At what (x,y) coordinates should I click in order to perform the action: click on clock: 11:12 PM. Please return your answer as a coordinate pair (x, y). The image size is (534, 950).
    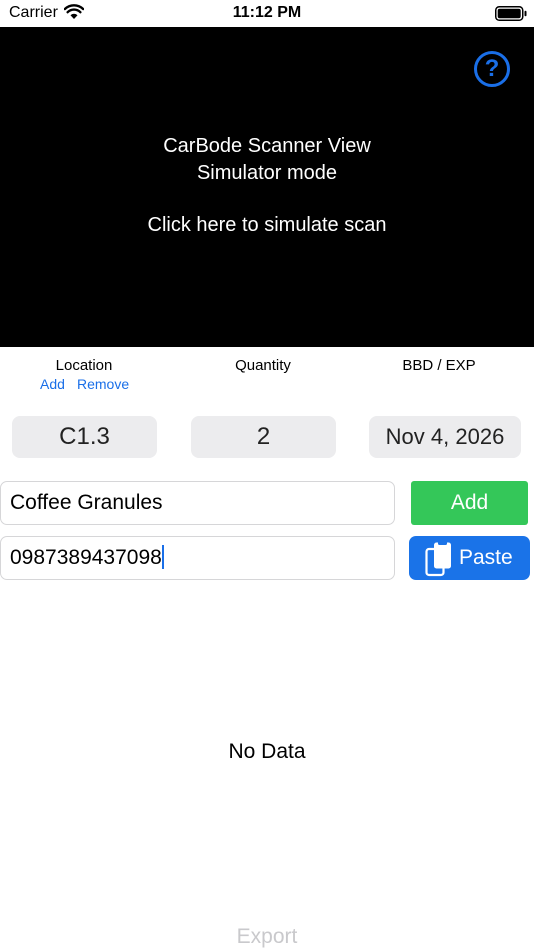
    Looking at the image, I should click on (267, 12).